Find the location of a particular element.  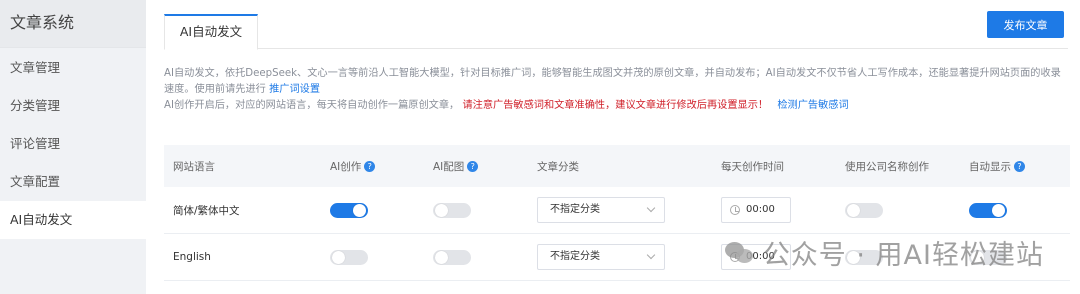

daily-time-value: 00:00 is located at coordinates (760, 209).